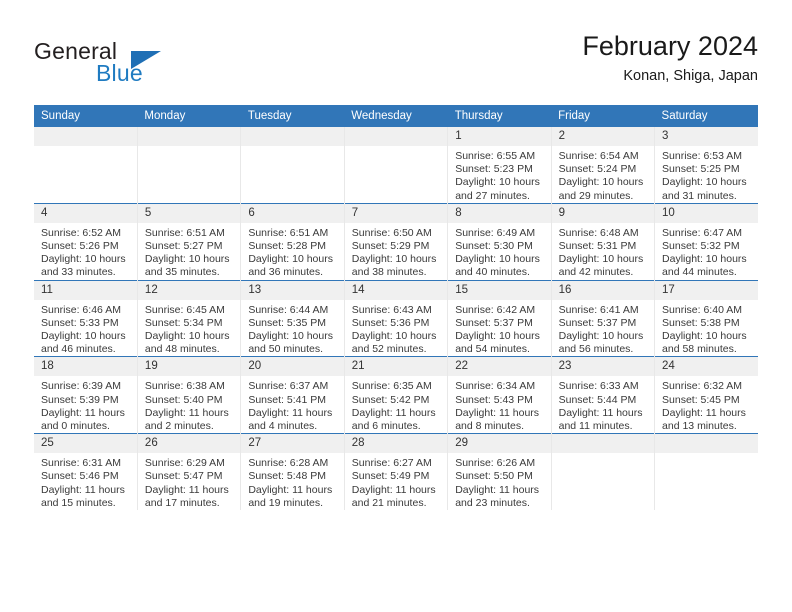 This screenshot has height=612, width=792. I want to click on sunset-time: Sunset: 5:24 PM, so click(597, 169).